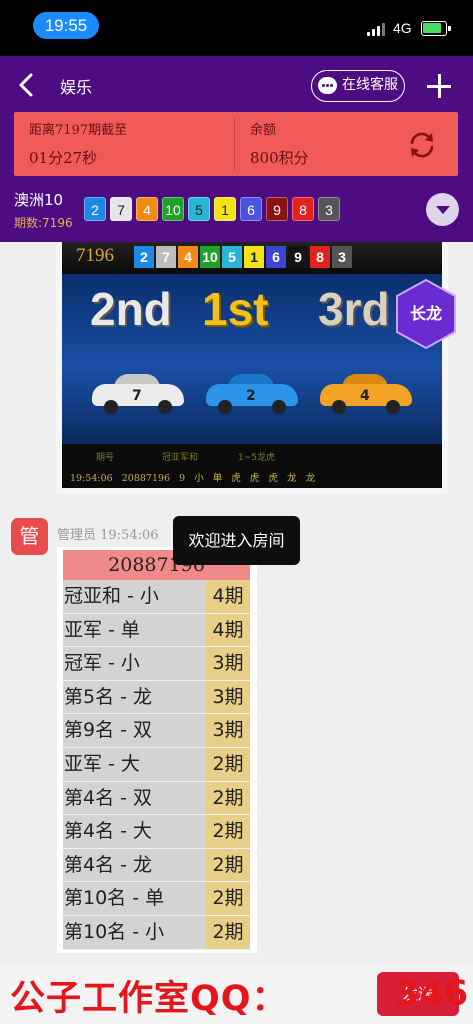  I want to click on table-row: 第9名 - 双 3期, so click(156, 731).